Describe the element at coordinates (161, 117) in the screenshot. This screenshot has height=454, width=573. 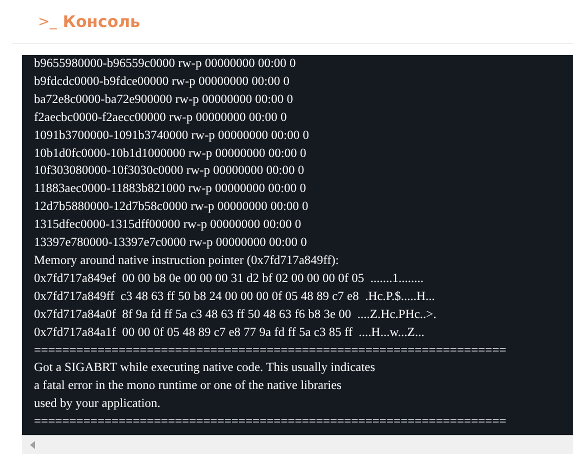
I see `console-line: f2aecbc0000-f2aecc00000 rw-p 00000000 00:00 0` at that location.